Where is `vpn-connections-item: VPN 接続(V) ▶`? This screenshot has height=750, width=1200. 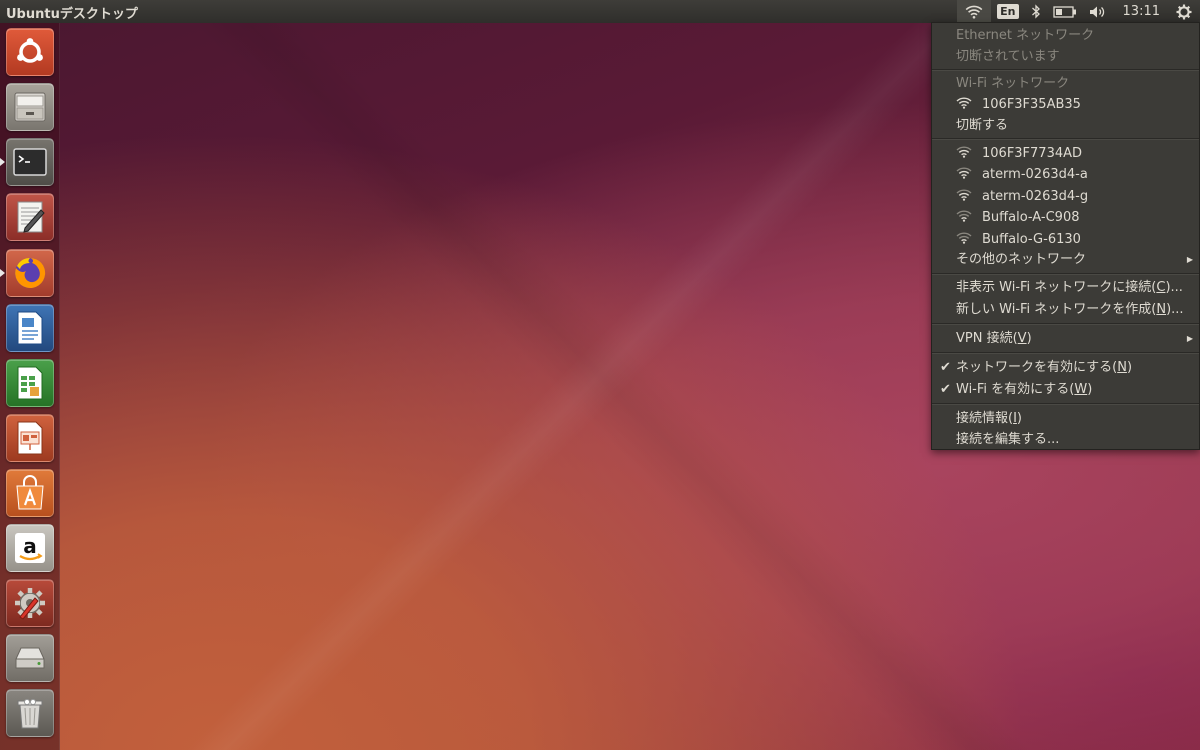
vpn-connections-item: VPN 接続(V) ▶ is located at coordinates (1065, 338).